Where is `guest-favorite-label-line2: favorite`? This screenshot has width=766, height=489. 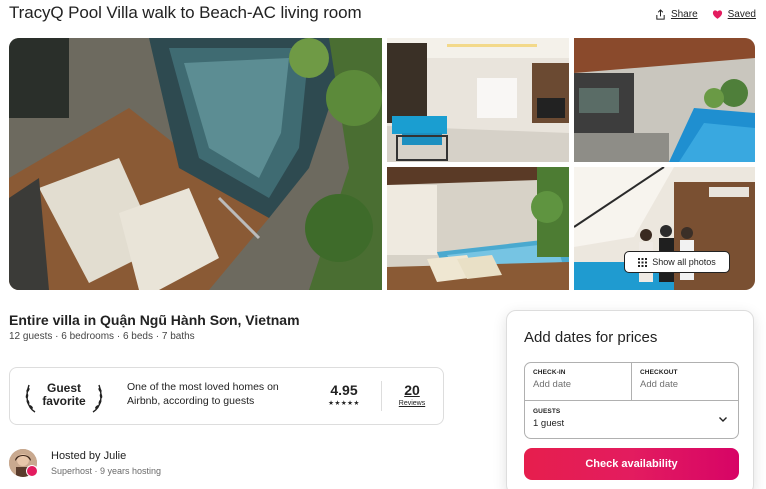 guest-favorite-label-line2: favorite is located at coordinates (64, 401).